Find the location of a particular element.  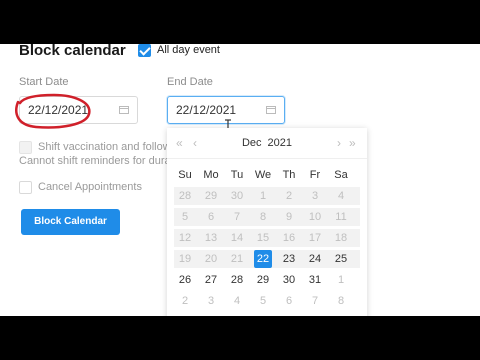

day-cell: 23 is located at coordinates (289, 259).